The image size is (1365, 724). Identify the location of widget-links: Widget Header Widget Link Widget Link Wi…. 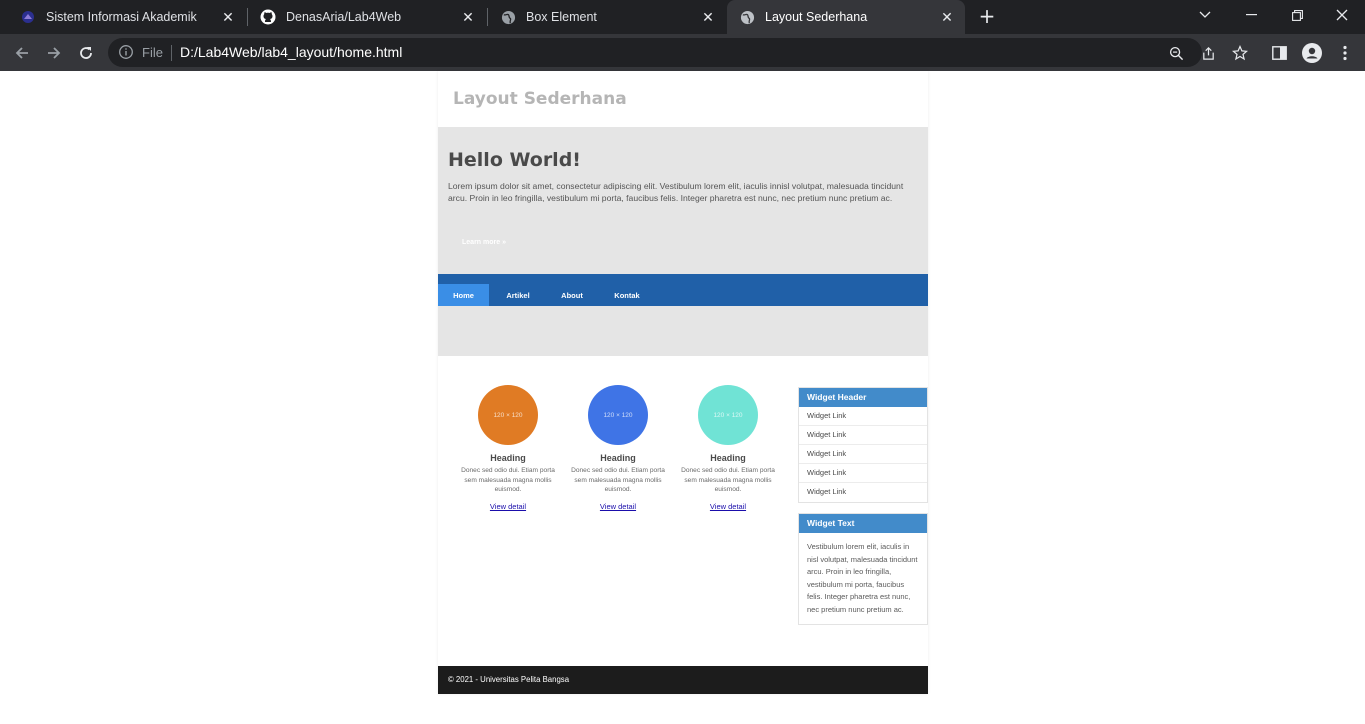
(863, 445).